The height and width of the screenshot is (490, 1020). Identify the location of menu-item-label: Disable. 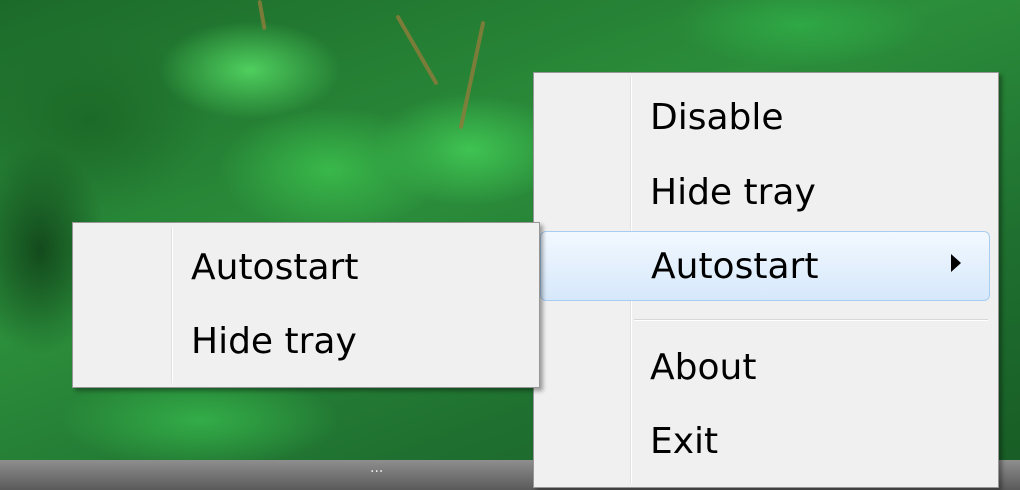
(717, 117).